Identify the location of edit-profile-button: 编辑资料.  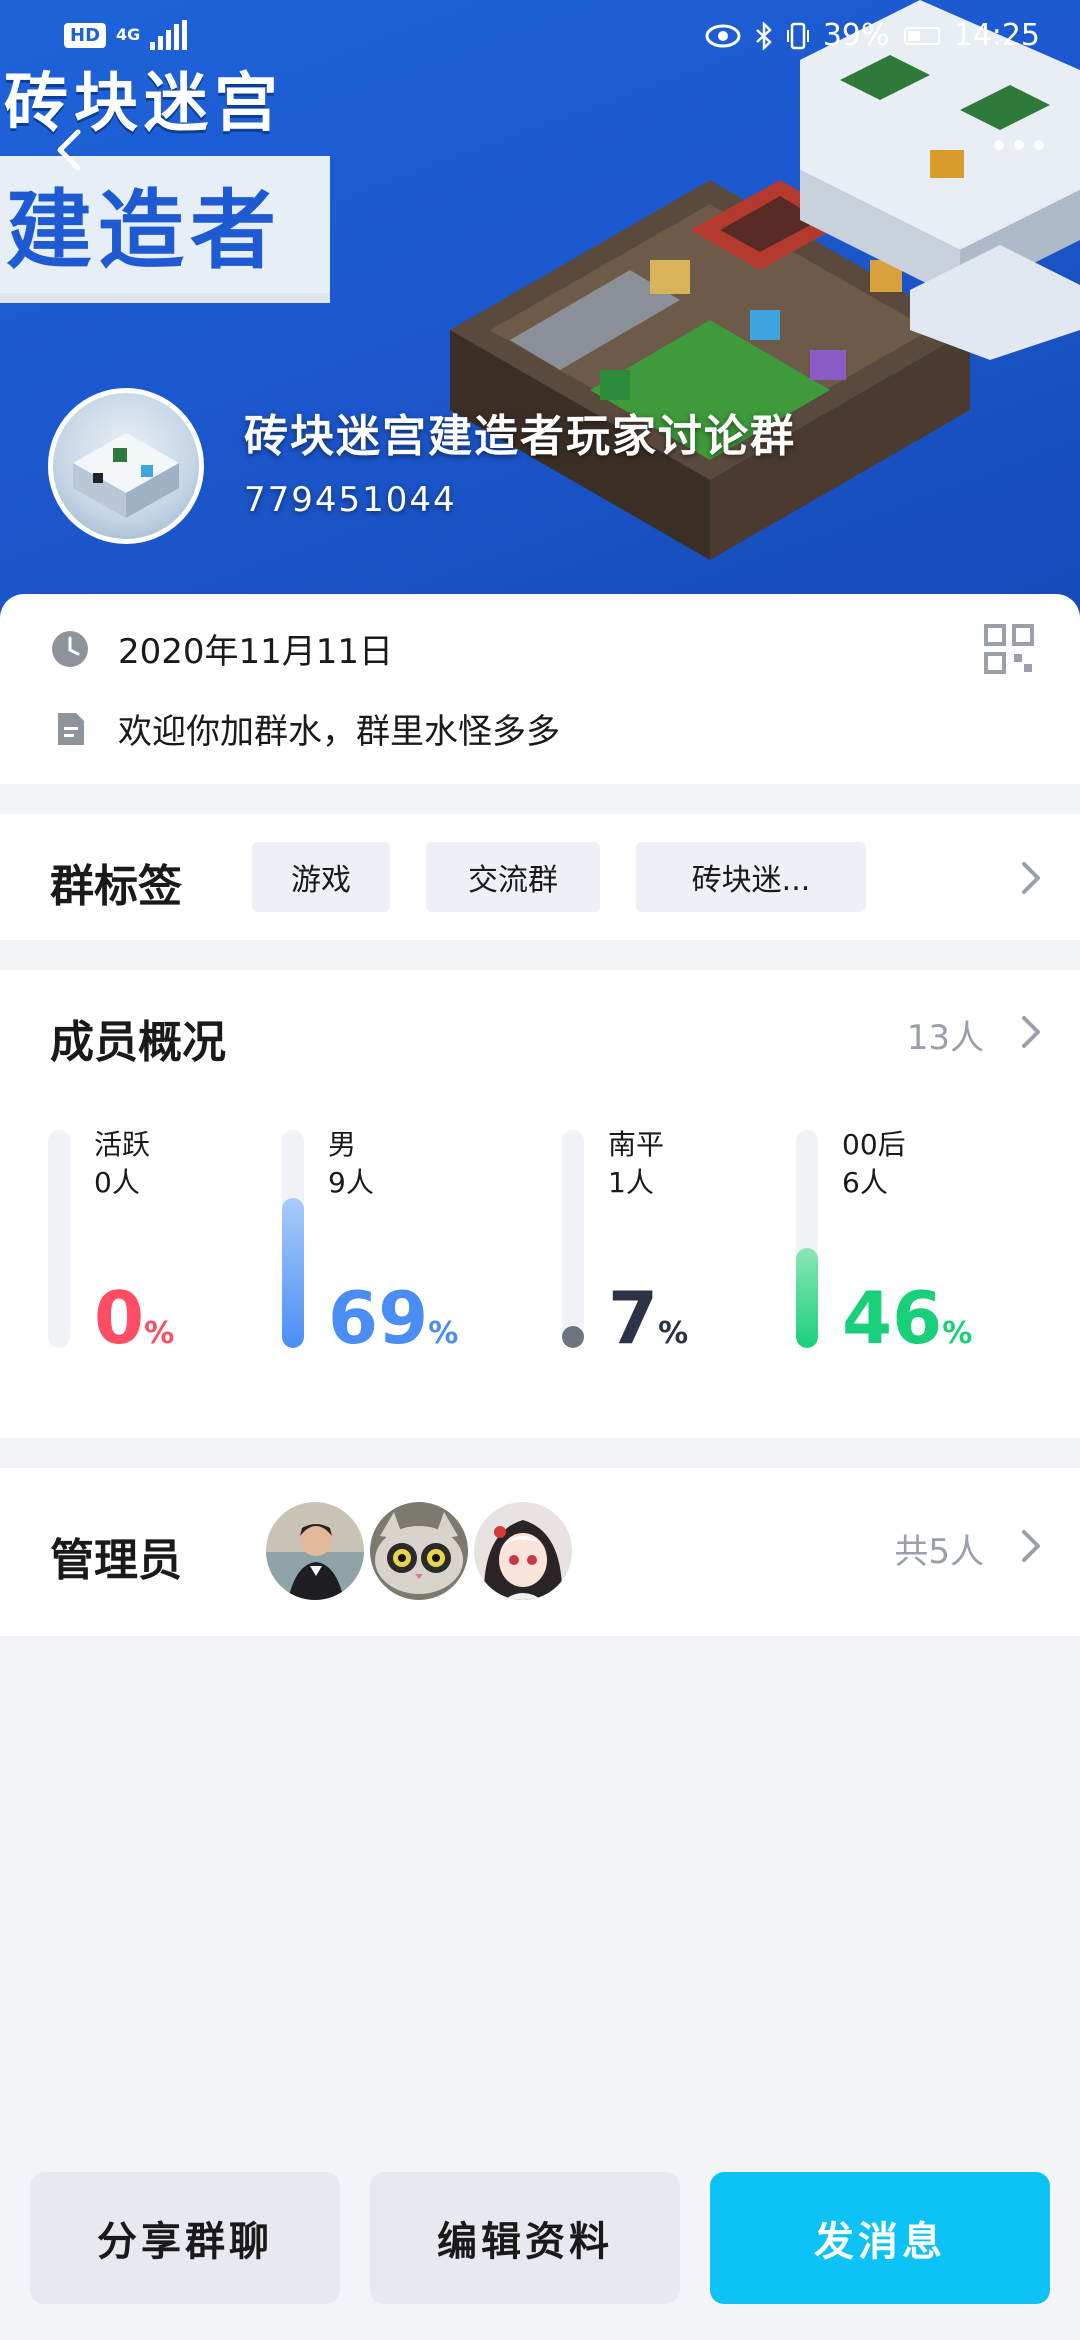
(525, 2238).